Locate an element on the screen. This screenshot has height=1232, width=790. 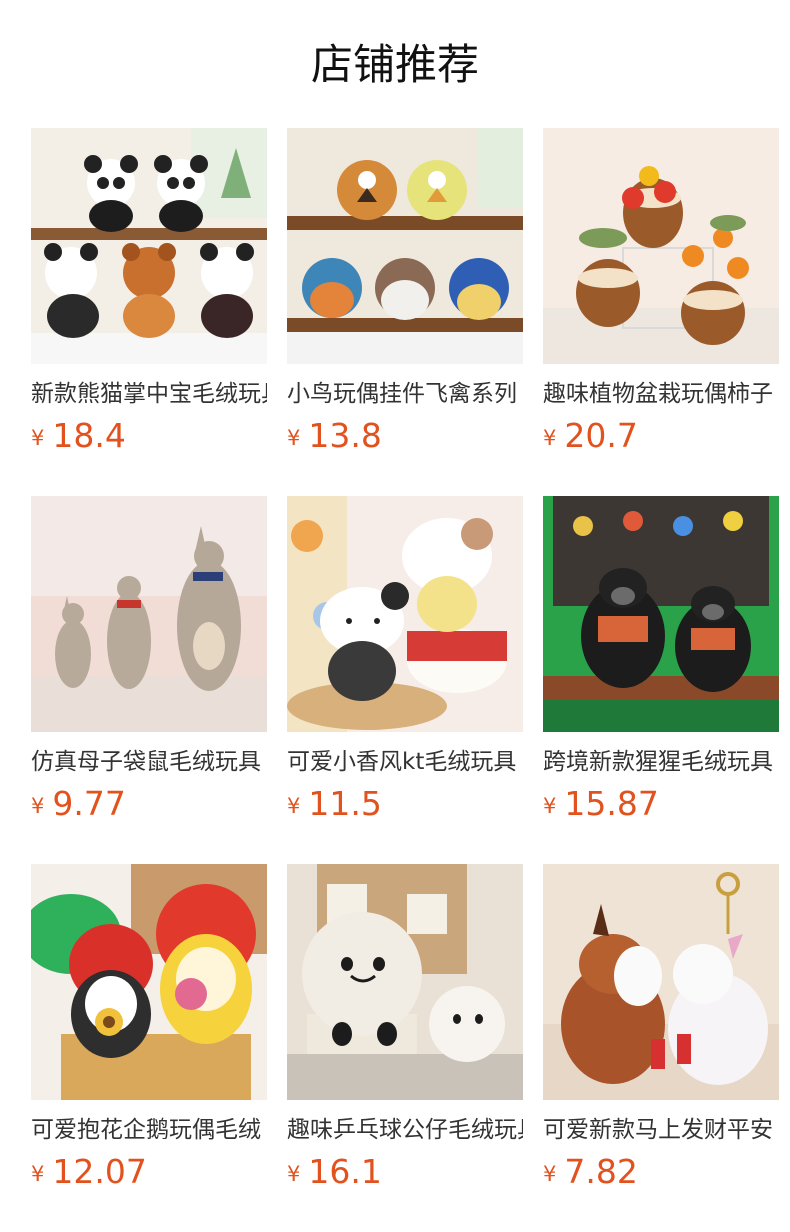
price-amount: 18.4 is located at coordinates (89, 435).